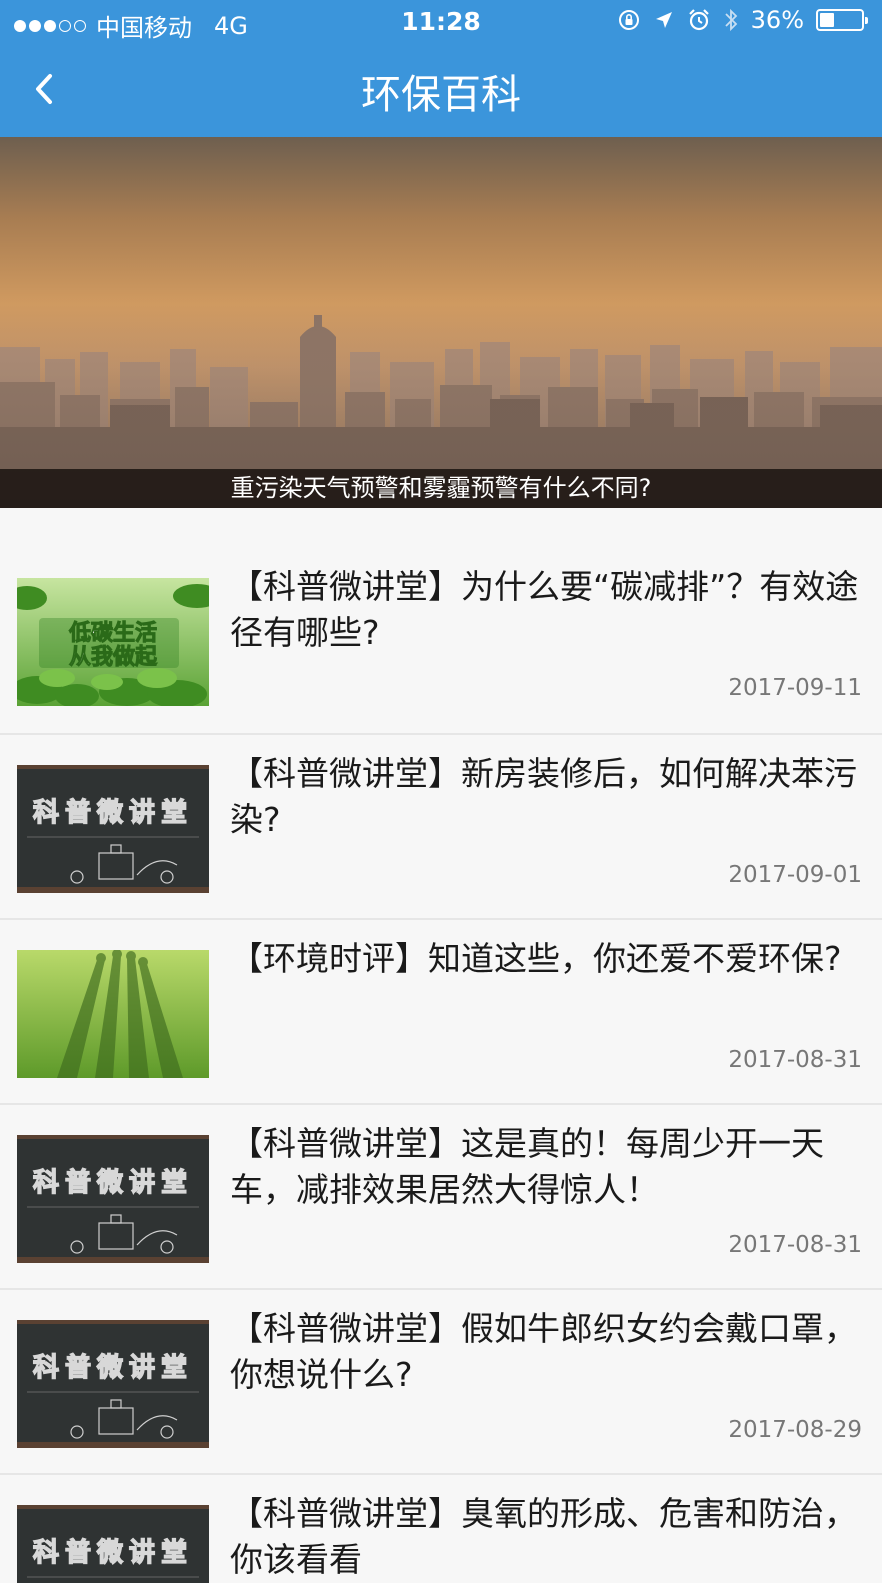 This screenshot has width=882, height=1583. Describe the element at coordinates (113, 657) in the screenshot. I see `thumb-text-line2: 从我做起` at that location.